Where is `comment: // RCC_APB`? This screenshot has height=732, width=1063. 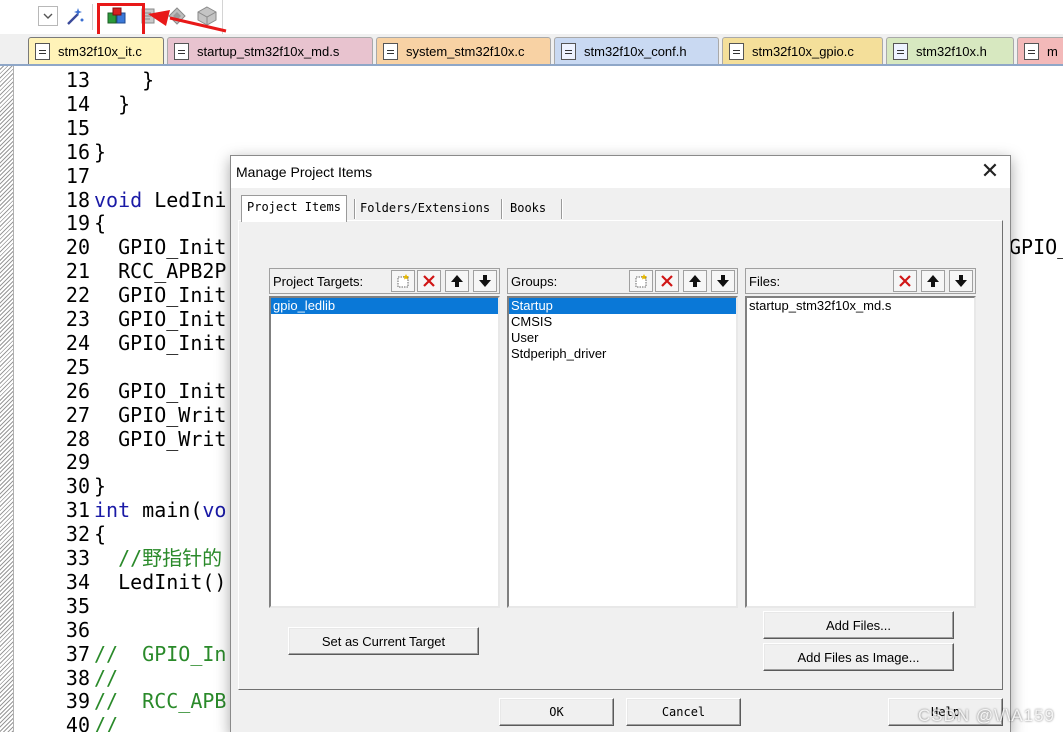 comment: // RCC_APB is located at coordinates (160, 701).